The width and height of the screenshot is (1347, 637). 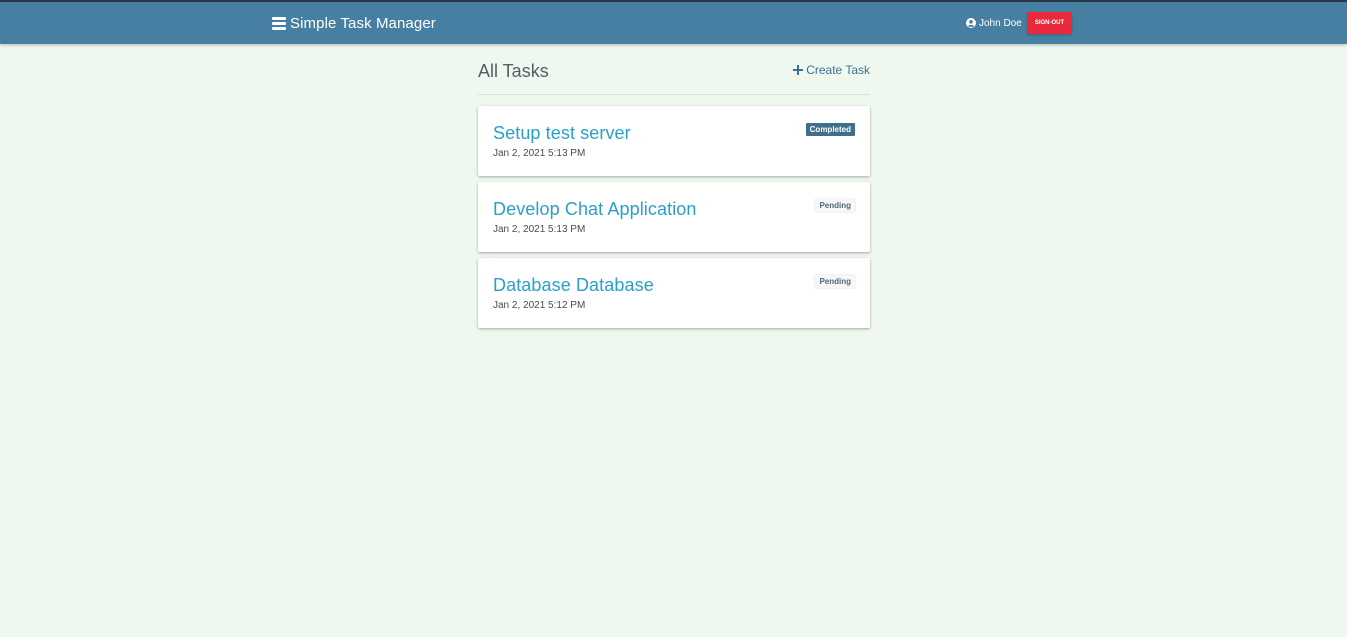 What do you see at coordinates (539, 305) in the screenshot?
I see `task-date: Jan 2, 2021 5:12 PM` at bounding box center [539, 305].